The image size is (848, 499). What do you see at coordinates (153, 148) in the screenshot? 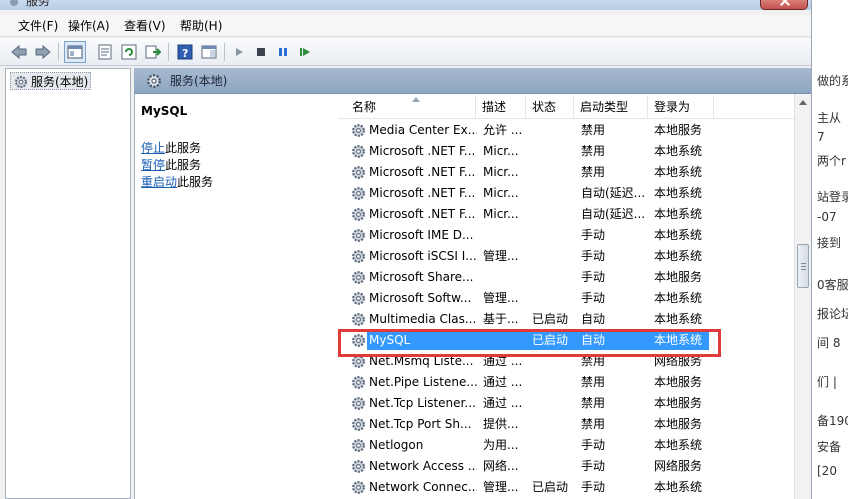
I see `stop-service-link: 停止` at bounding box center [153, 148].